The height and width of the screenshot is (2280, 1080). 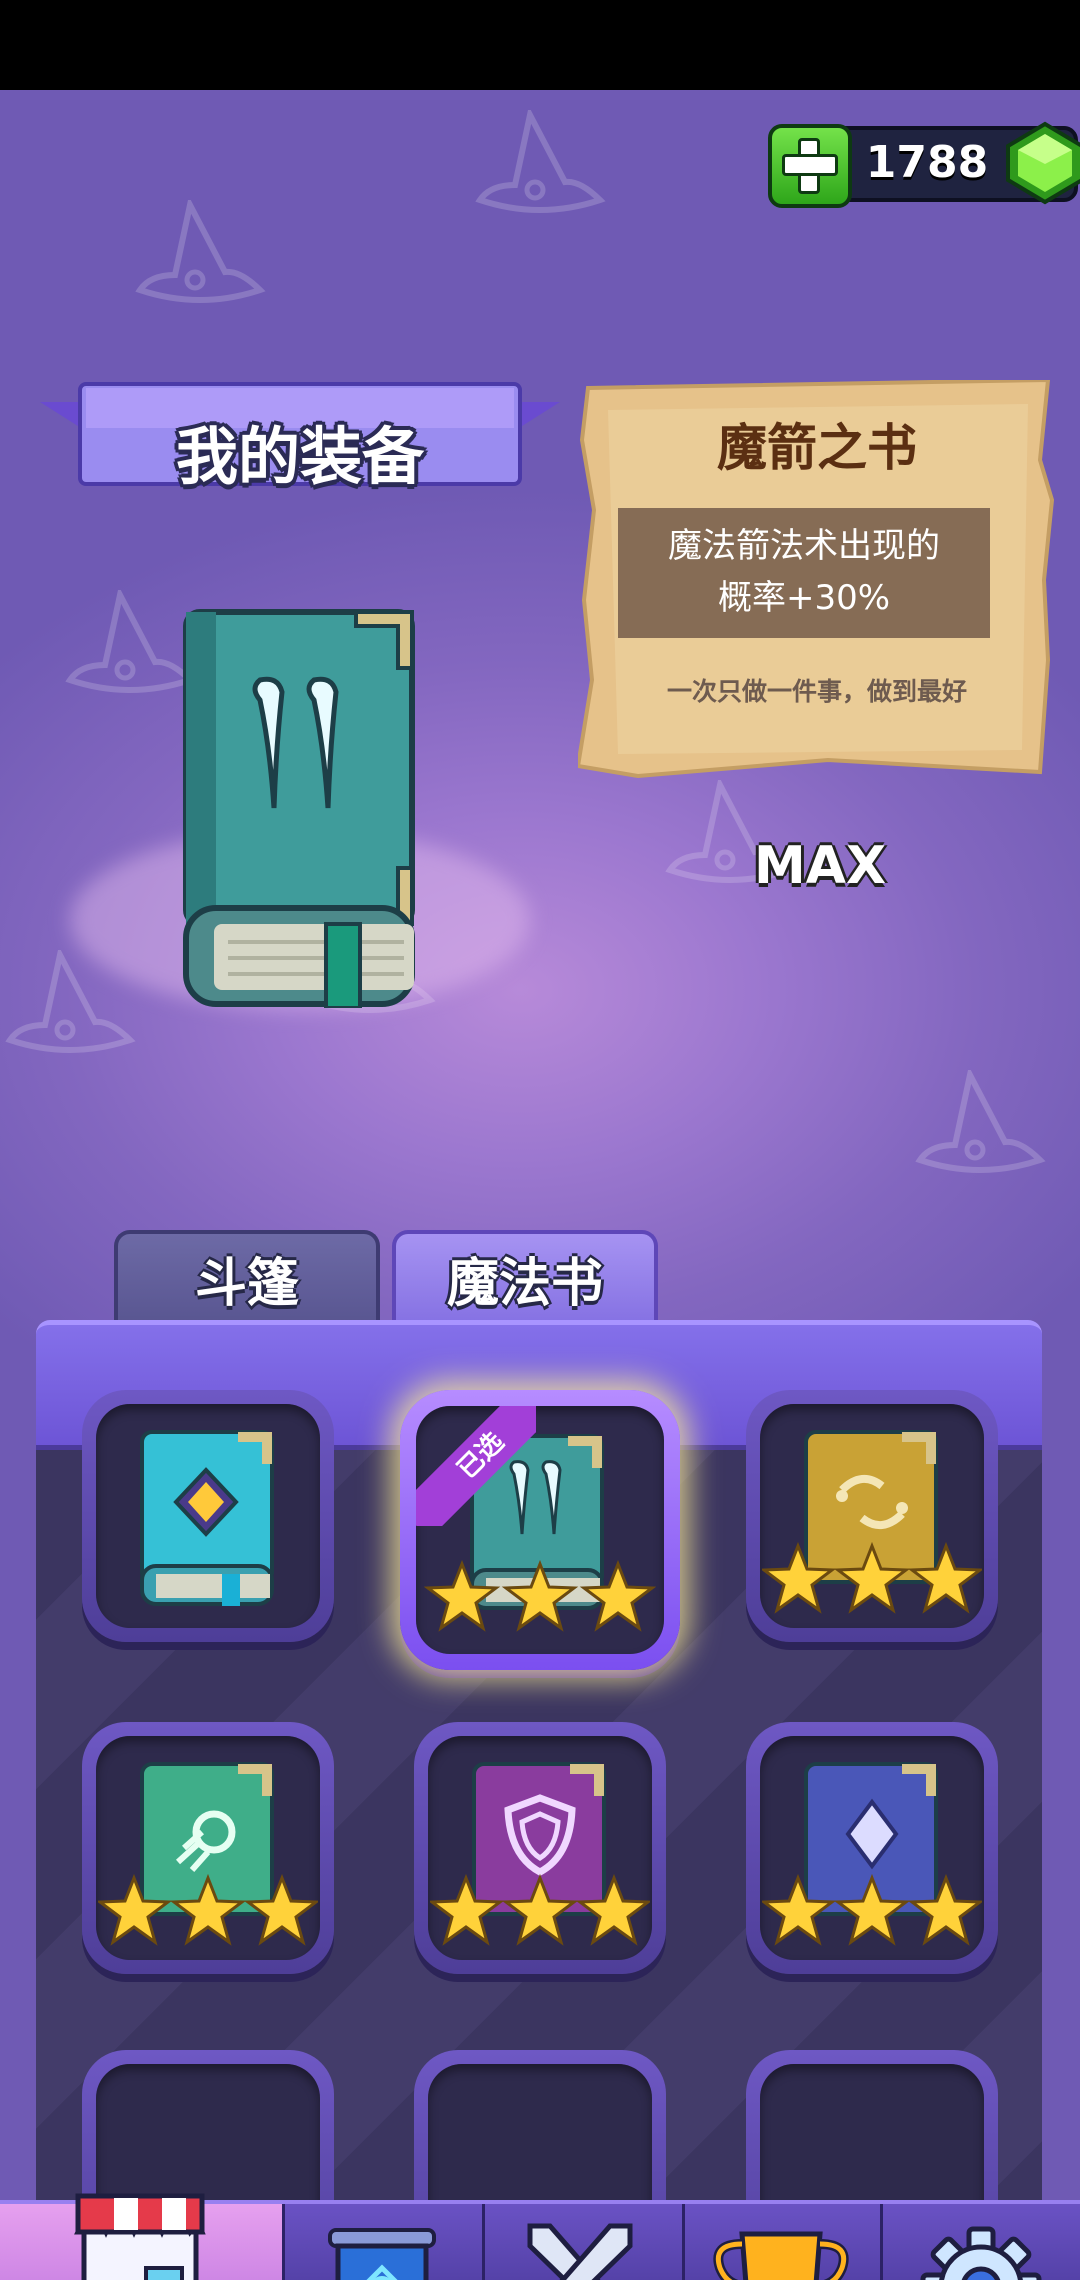 What do you see at coordinates (1043, 163) in the screenshot?
I see `green-gem-icon` at bounding box center [1043, 163].